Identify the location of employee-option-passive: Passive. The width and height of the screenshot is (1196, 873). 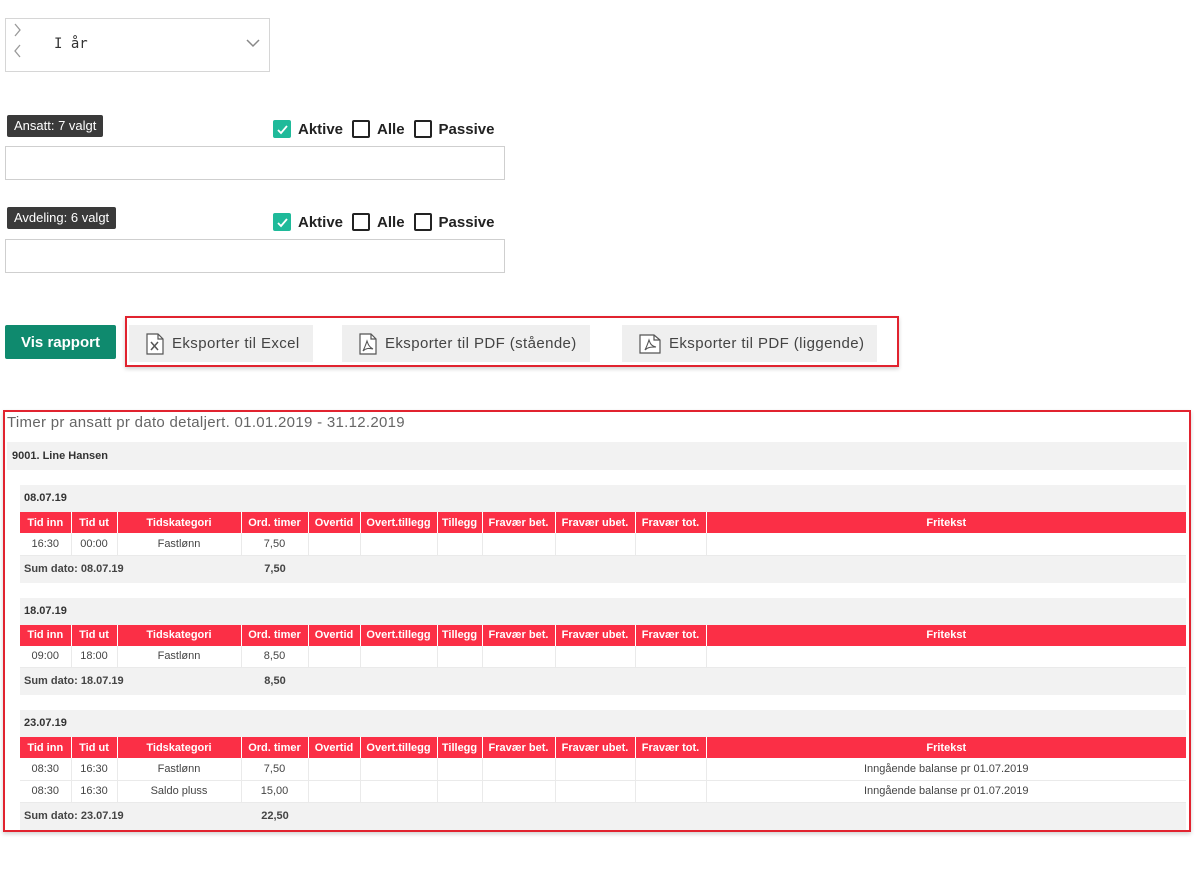
(453, 129).